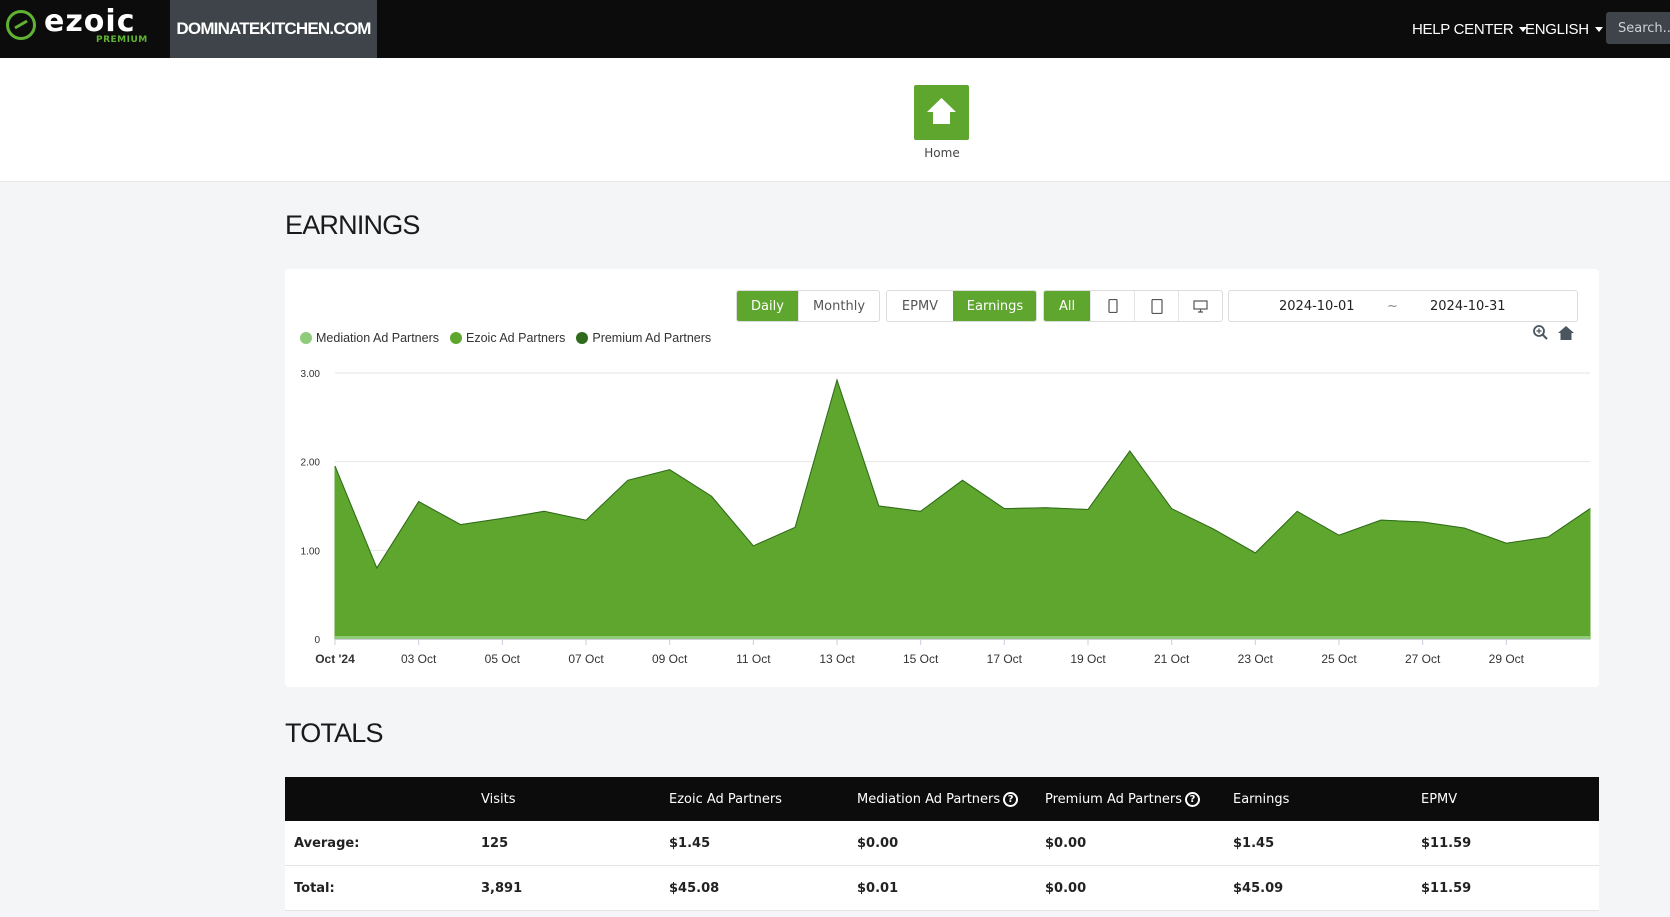  I want to click on header-mediation-ad-partners: Mediation Ad Partners ?, so click(938, 799).